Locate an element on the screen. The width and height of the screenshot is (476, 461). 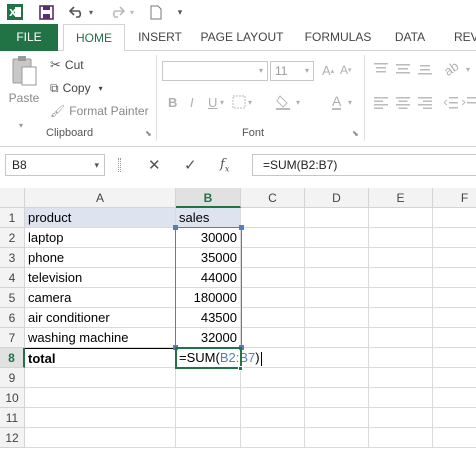
insert-function-icon: fx is located at coordinates (224, 165).